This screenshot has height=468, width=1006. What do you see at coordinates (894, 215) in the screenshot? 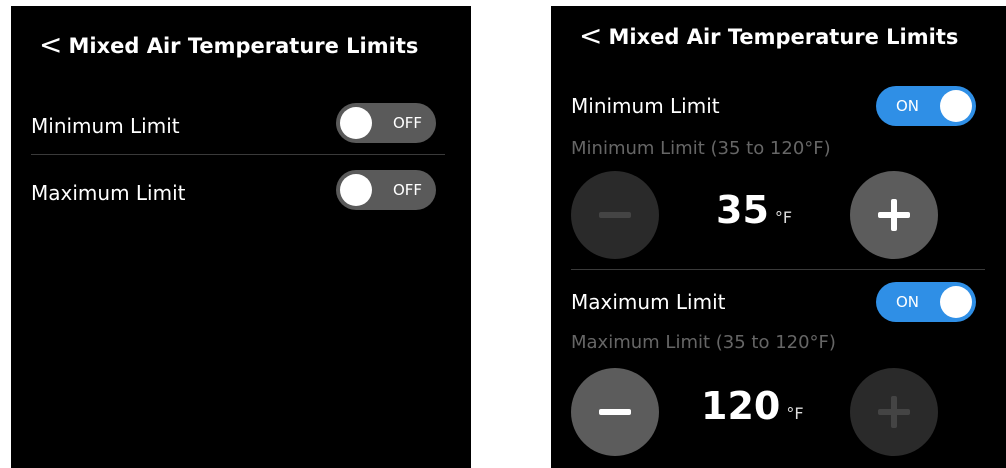
I see `minimum-increase-button` at bounding box center [894, 215].